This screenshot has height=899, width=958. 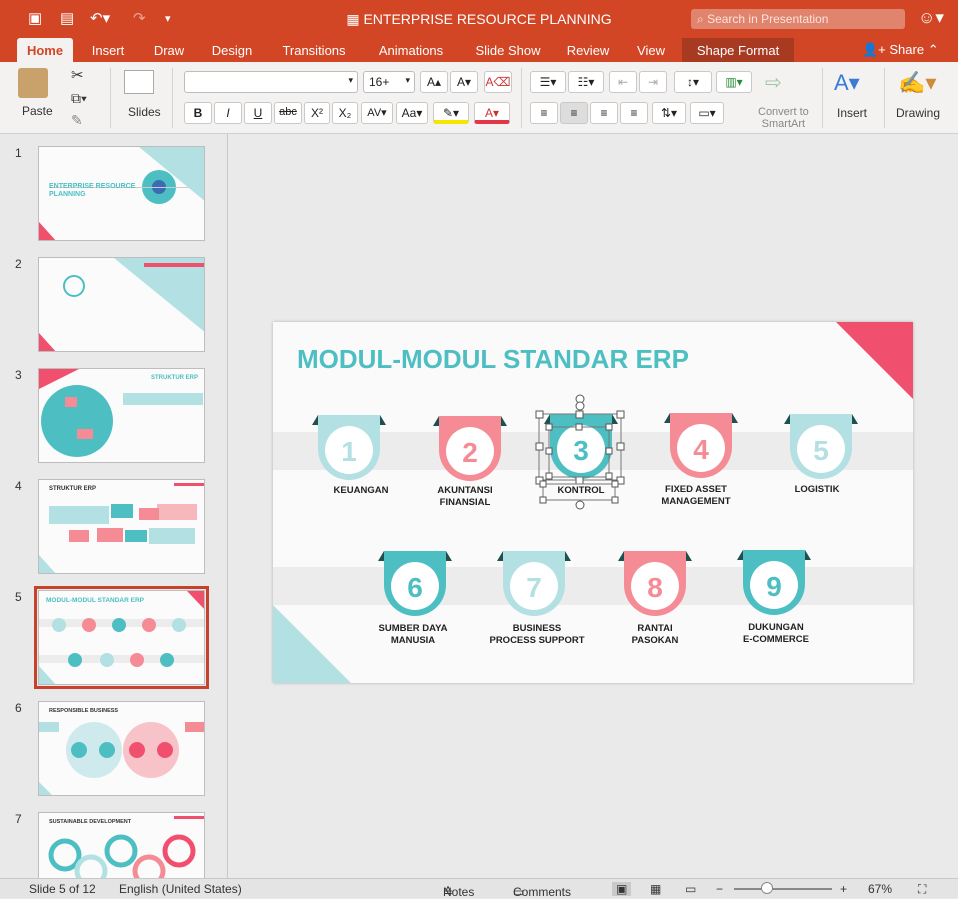 What do you see at coordinates (586, 82) in the screenshot?
I see `numbering-button: ☷▾` at bounding box center [586, 82].